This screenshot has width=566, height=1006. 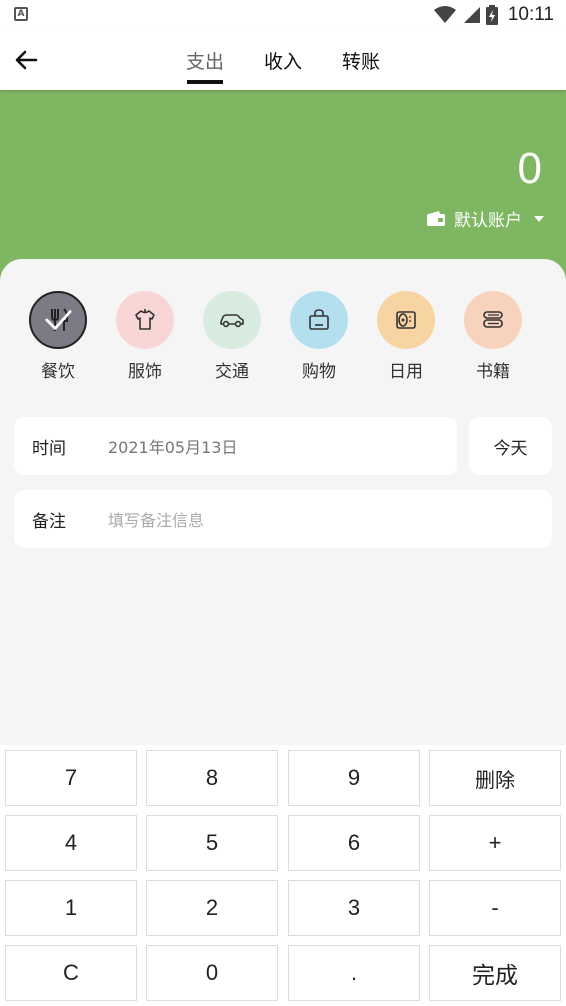 I want to click on books-icon, so click(x=493, y=319).